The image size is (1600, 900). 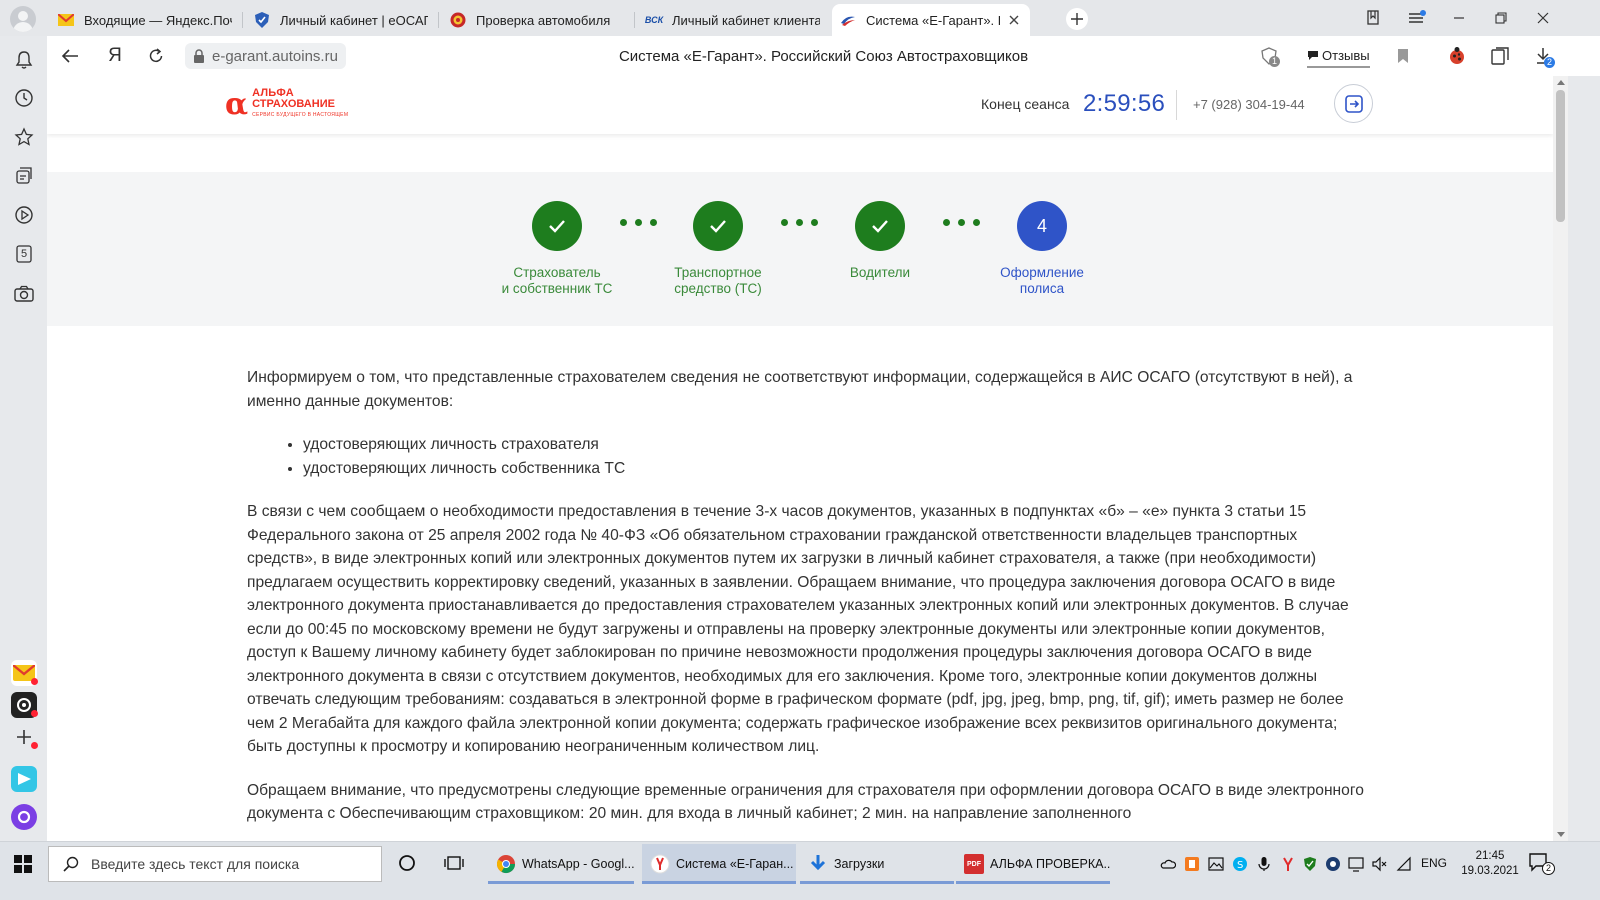 What do you see at coordinates (746, 20) in the screenshot?
I see `tab-title: Личный кабинет клиента` at bounding box center [746, 20].